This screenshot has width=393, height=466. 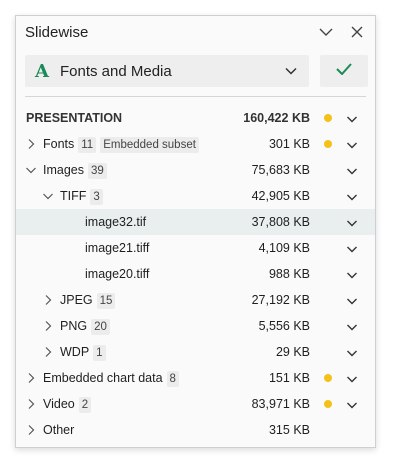 I want to click on tree-row: TIFF 3 42,905 KB, so click(x=195, y=196).